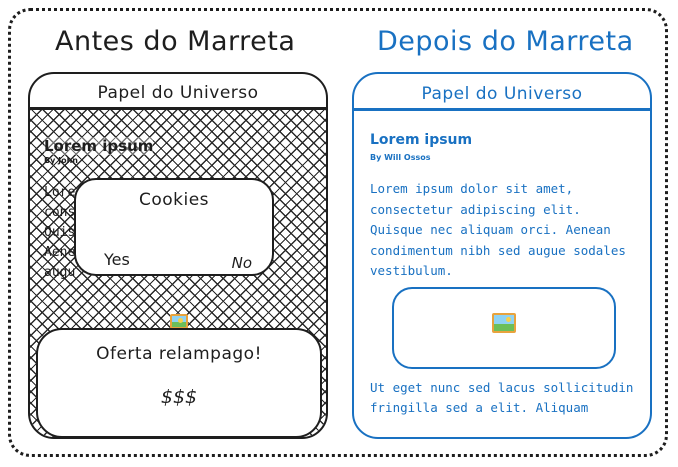  Describe the element at coordinates (502, 94) in the screenshot. I see `site-title-after: Papel do Universo` at that location.